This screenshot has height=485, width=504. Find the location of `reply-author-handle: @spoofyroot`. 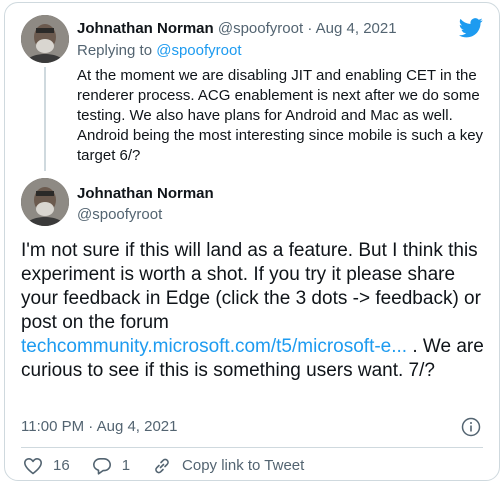

reply-author-handle: @spoofyroot is located at coordinates (260, 28).